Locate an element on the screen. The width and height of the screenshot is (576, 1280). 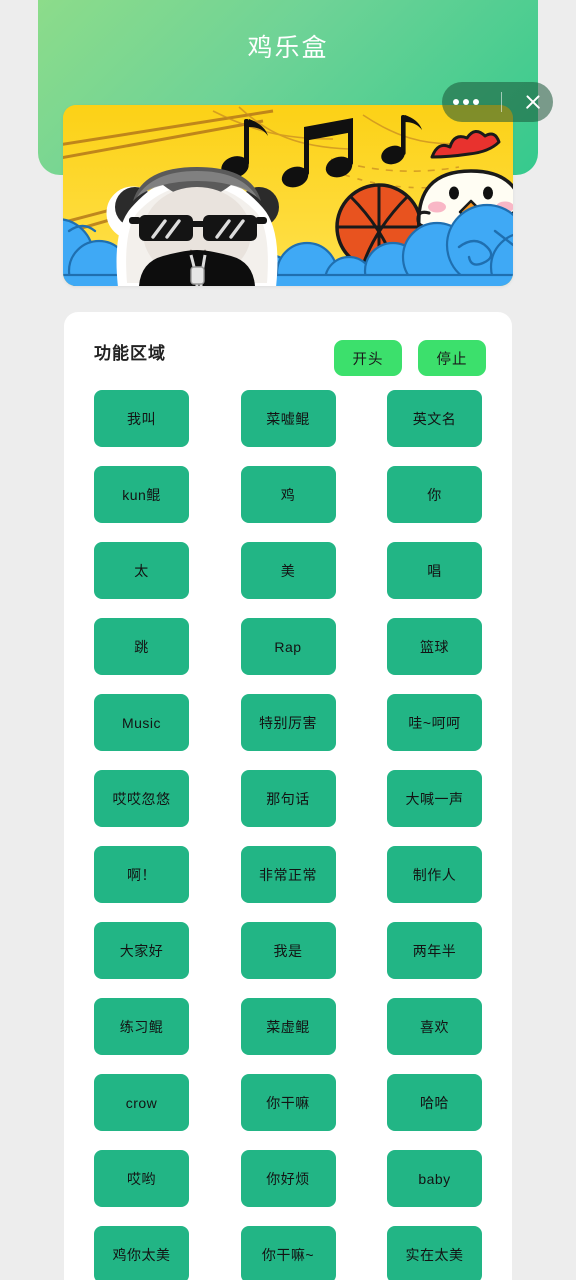
sound-button: 你干嘛~ is located at coordinates (288, 1253).